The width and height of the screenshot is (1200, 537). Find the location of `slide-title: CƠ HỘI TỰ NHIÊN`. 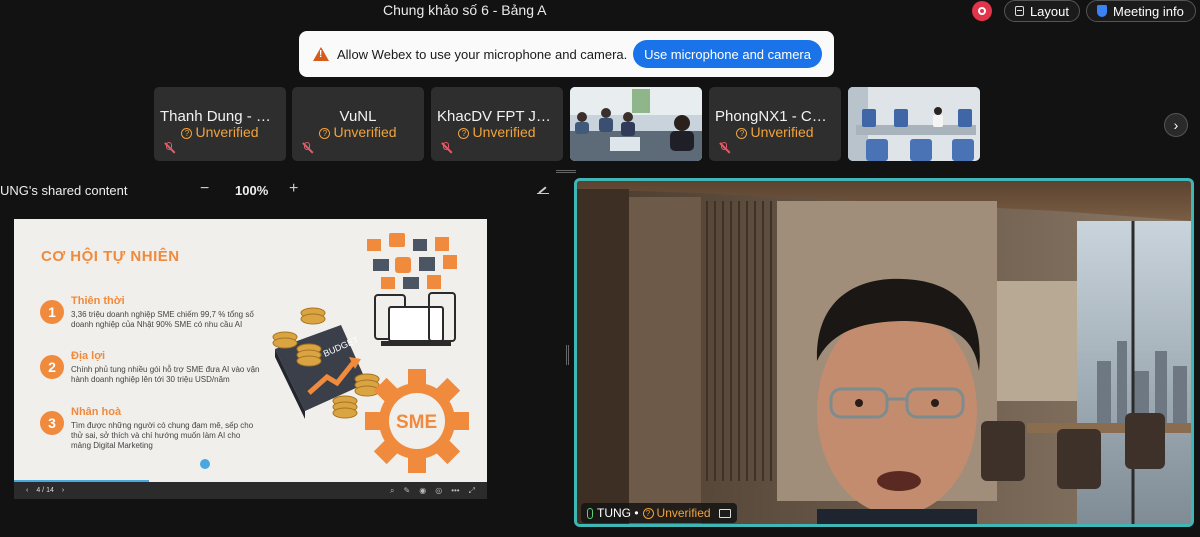

slide-title: CƠ HỘI TỰ NHIÊN is located at coordinates (110, 256).